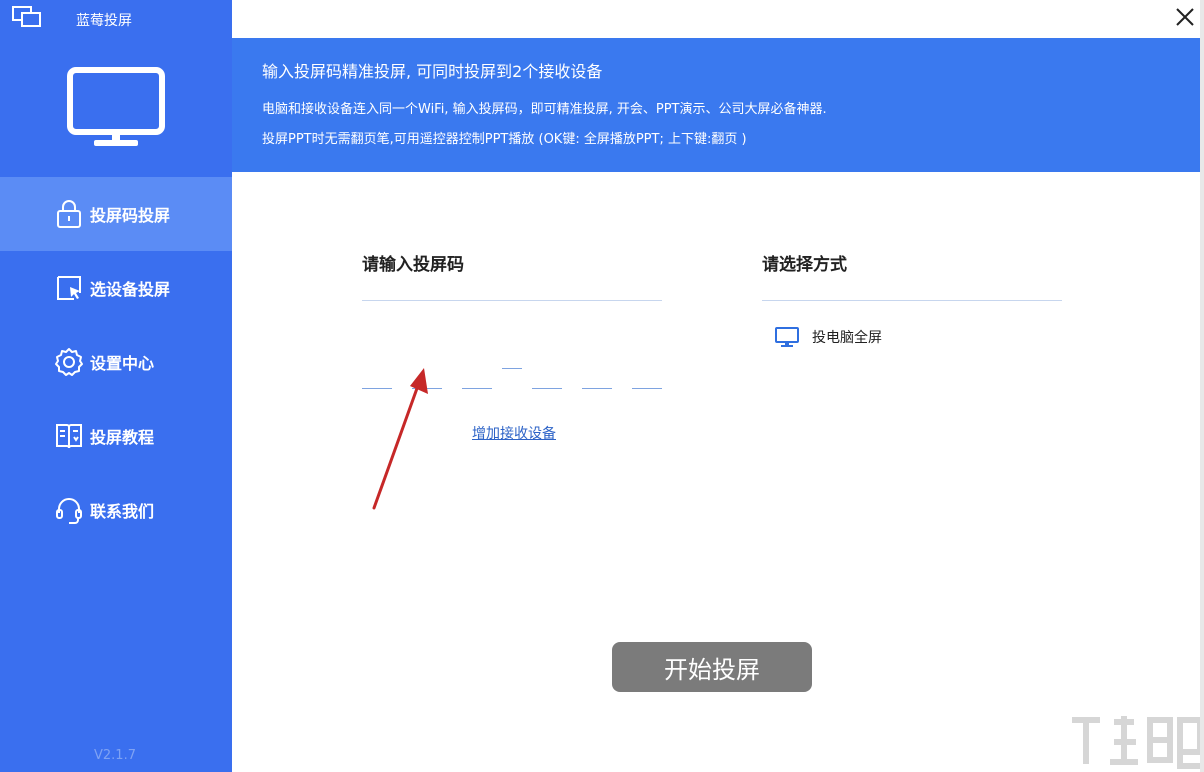 The width and height of the screenshot is (1204, 772). I want to click on window-edge, so click(1202, 386).